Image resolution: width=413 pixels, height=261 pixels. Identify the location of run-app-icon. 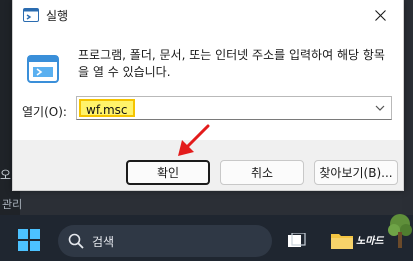
(43, 69).